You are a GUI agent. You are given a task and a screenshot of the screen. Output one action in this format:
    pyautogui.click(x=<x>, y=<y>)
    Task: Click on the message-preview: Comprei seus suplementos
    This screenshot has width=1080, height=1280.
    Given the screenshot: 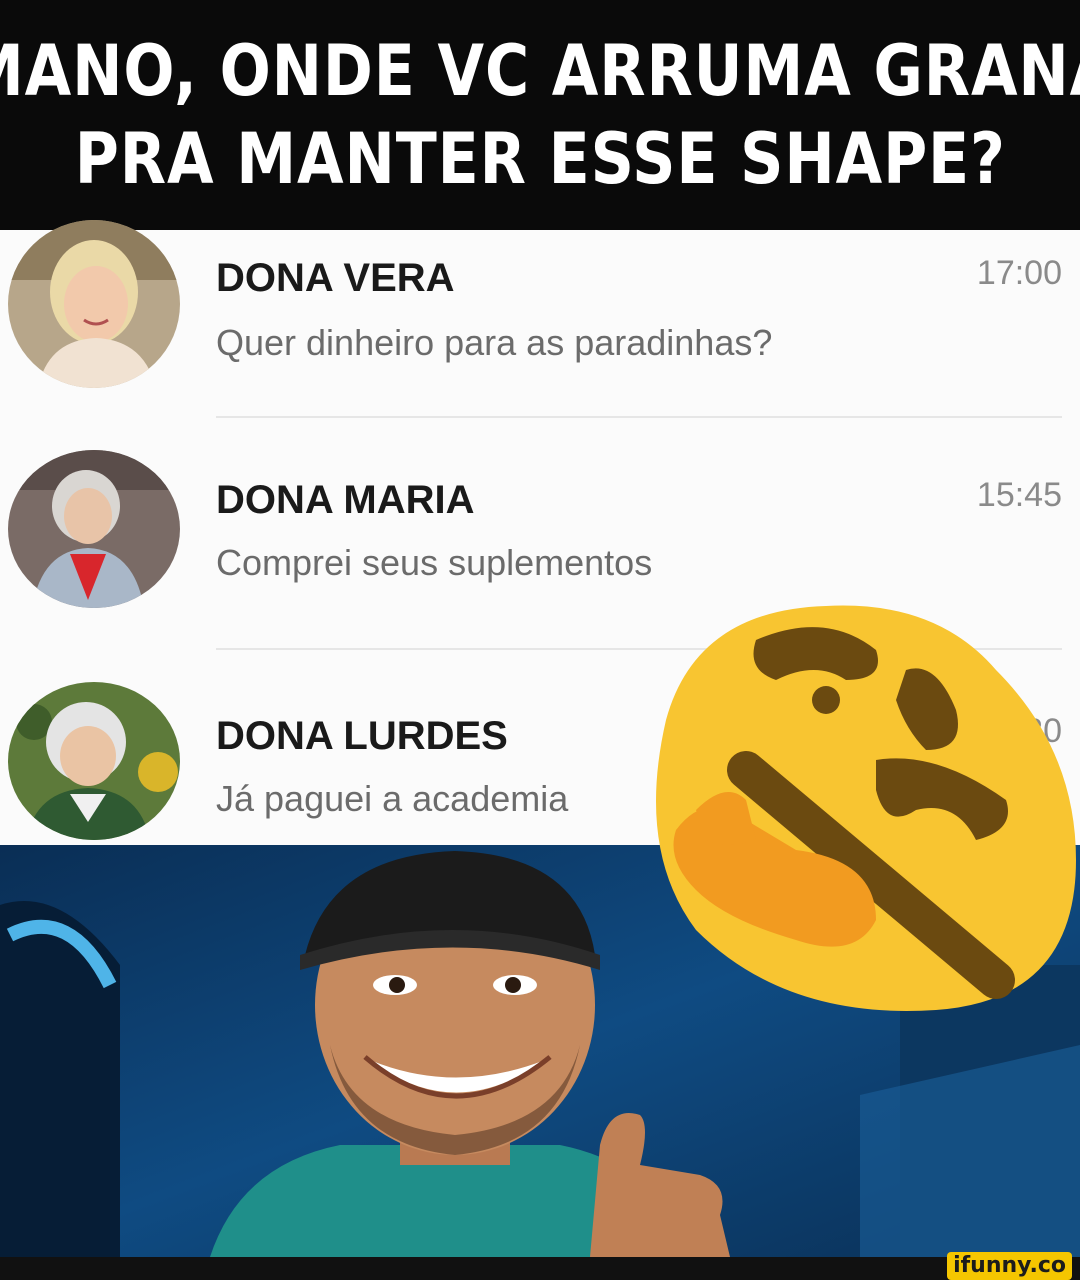 What is the action you would take?
    pyautogui.click(x=434, y=562)
    